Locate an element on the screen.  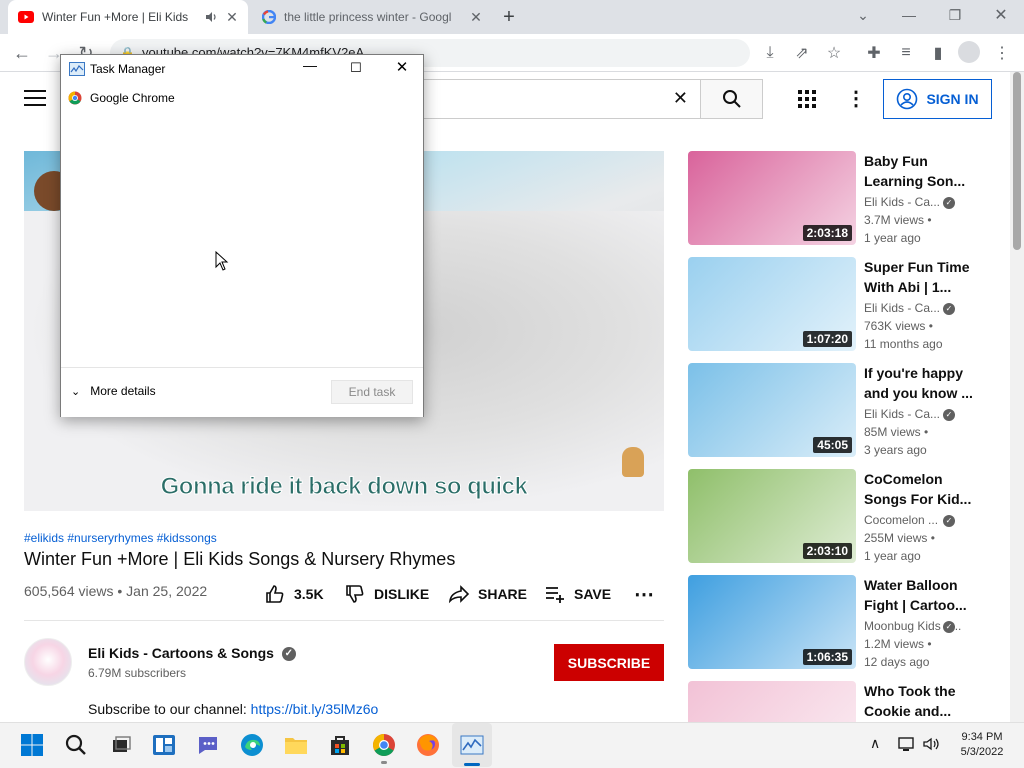
speaker-icon is located at coordinates (211, 17).